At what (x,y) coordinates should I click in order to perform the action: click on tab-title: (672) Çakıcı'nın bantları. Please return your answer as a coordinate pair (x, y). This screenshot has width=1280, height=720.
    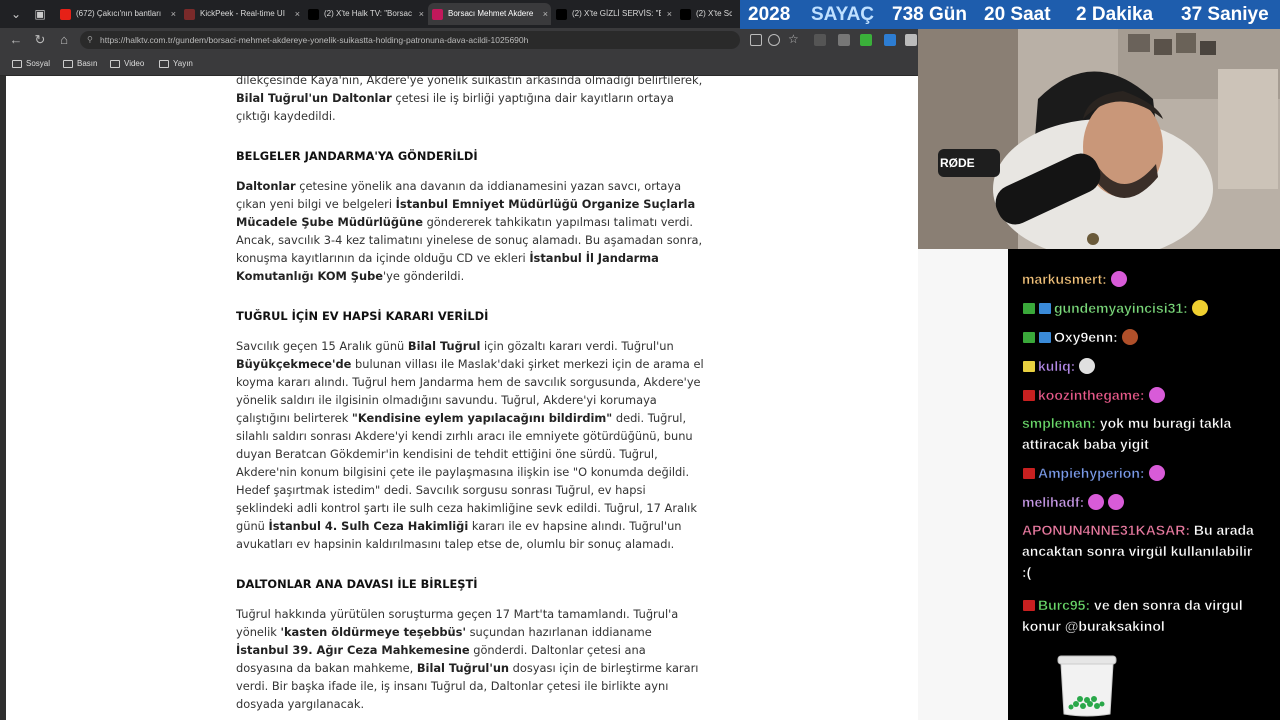
    Looking at the image, I should click on (119, 13).